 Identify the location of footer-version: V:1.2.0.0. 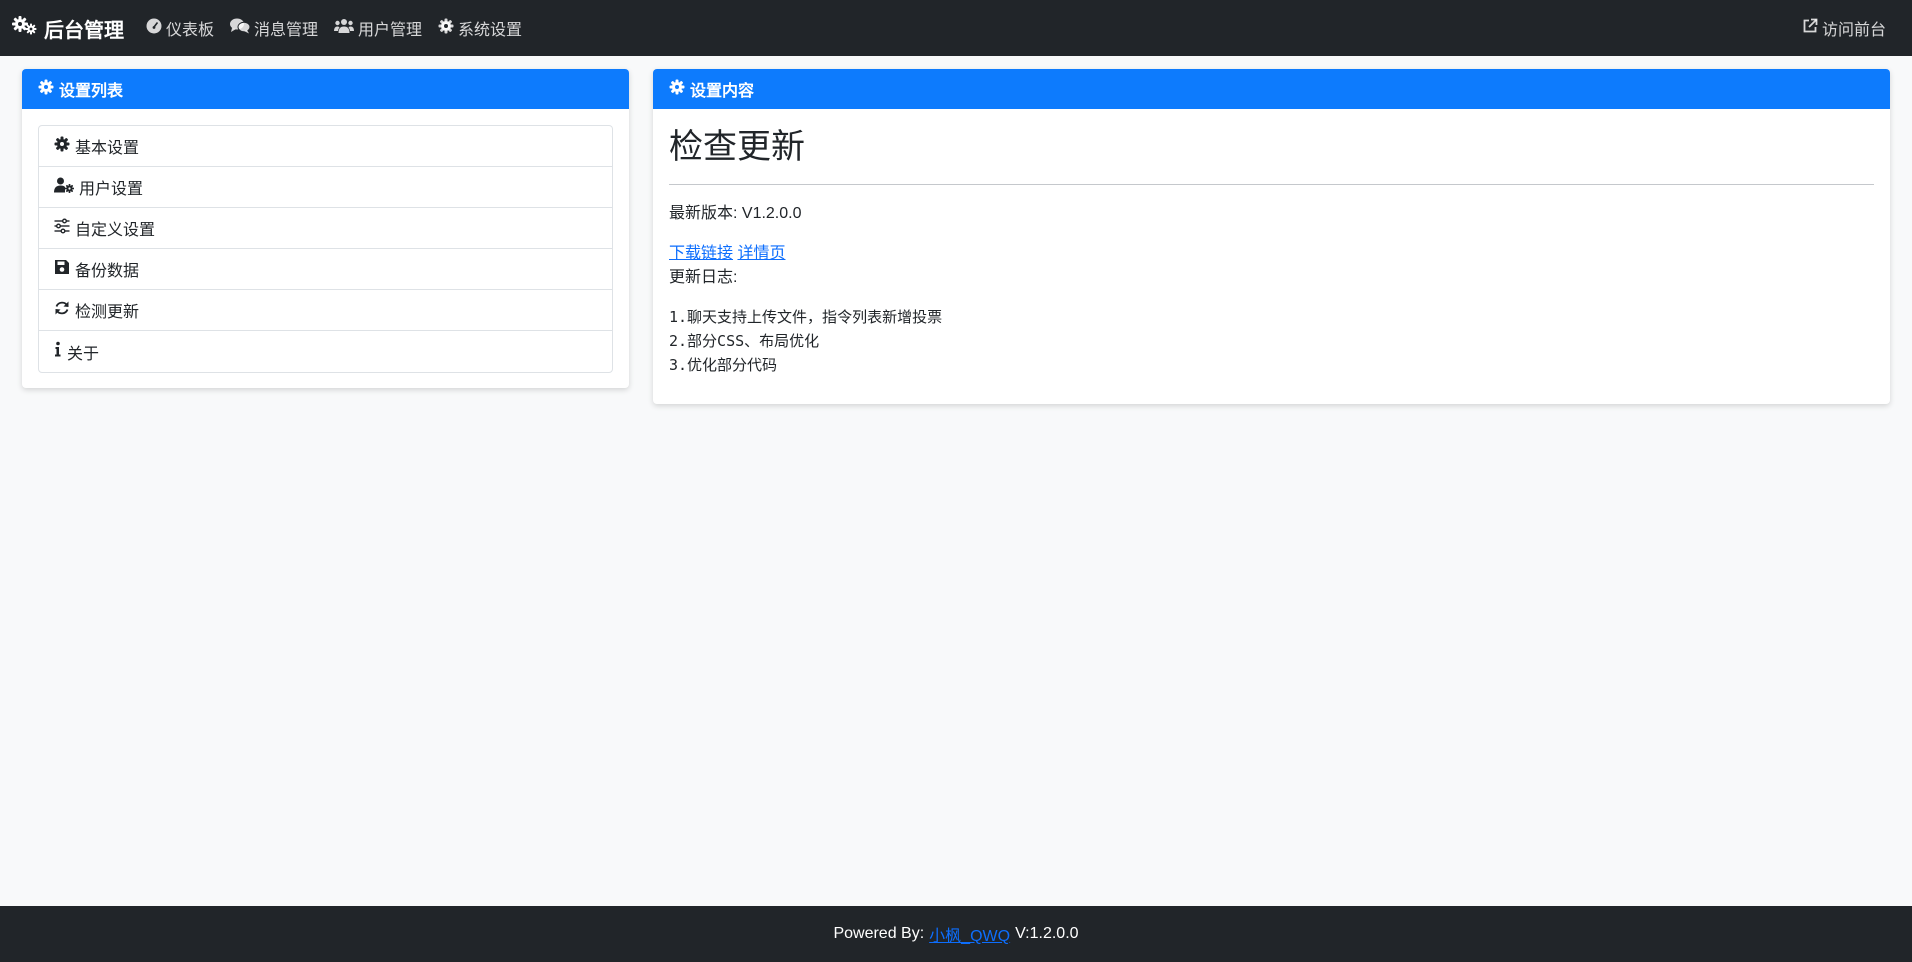
(1047, 933).